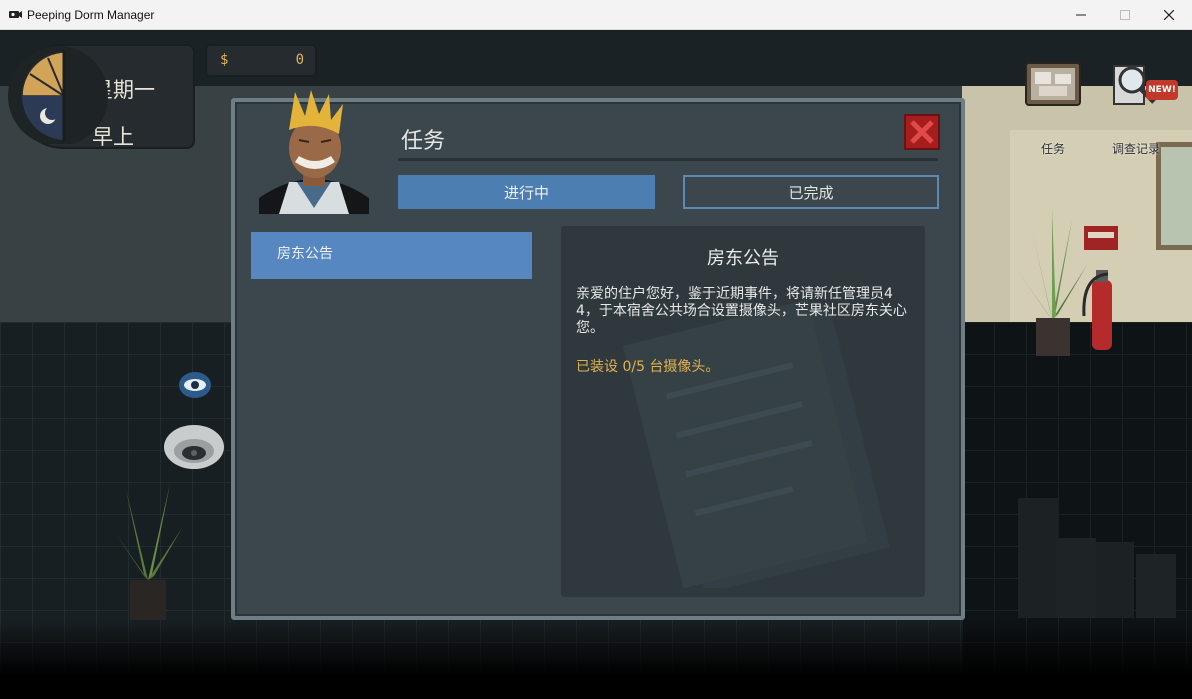  What do you see at coordinates (149, 552) in the screenshot?
I see `potted-plant-left` at bounding box center [149, 552].